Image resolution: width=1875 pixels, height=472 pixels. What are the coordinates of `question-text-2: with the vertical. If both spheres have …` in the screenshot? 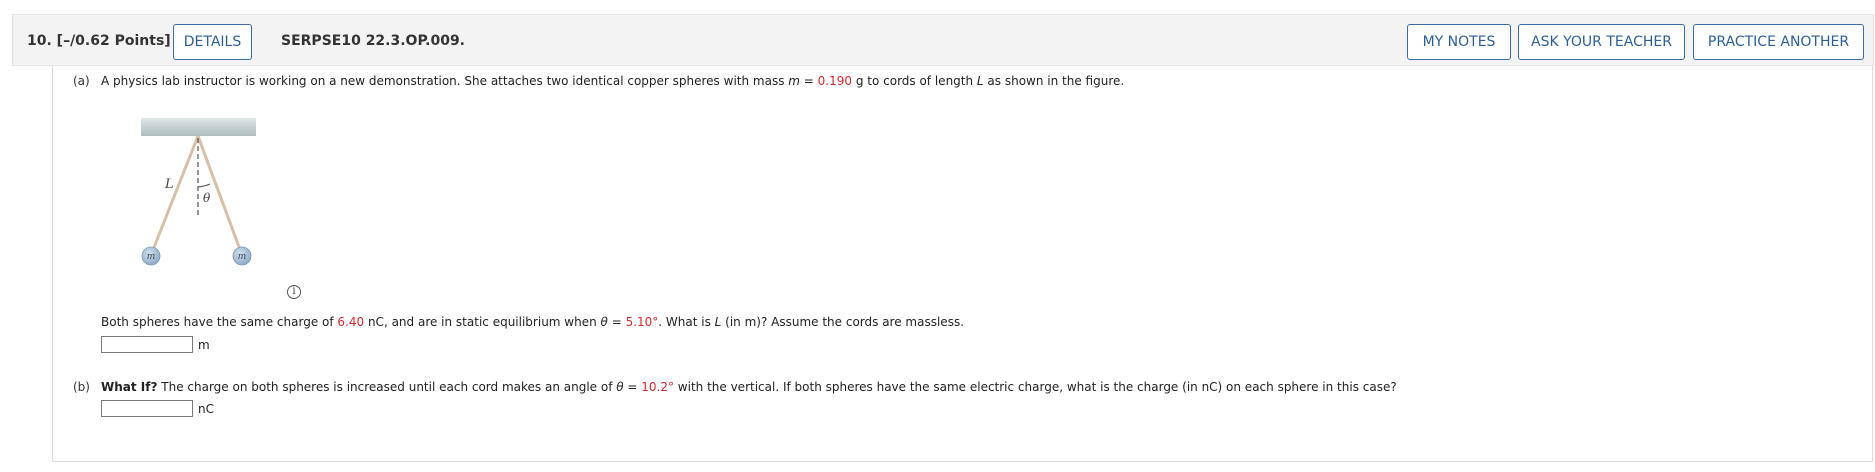 It's located at (1035, 387).